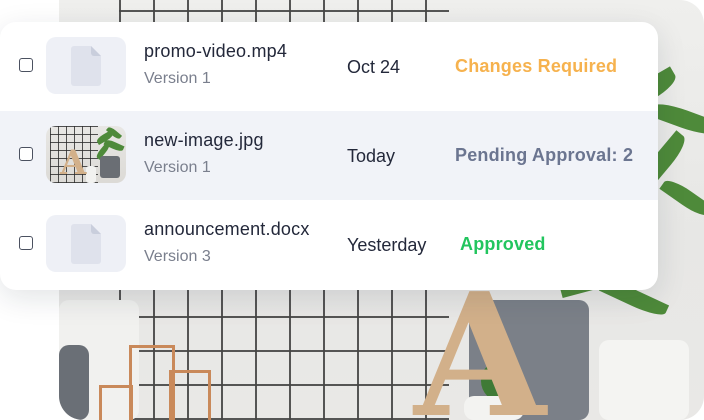 The height and width of the screenshot is (420, 704). What do you see at coordinates (374, 67) in the screenshot?
I see `file-date: Oct 24` at bounding box center [374, 67].